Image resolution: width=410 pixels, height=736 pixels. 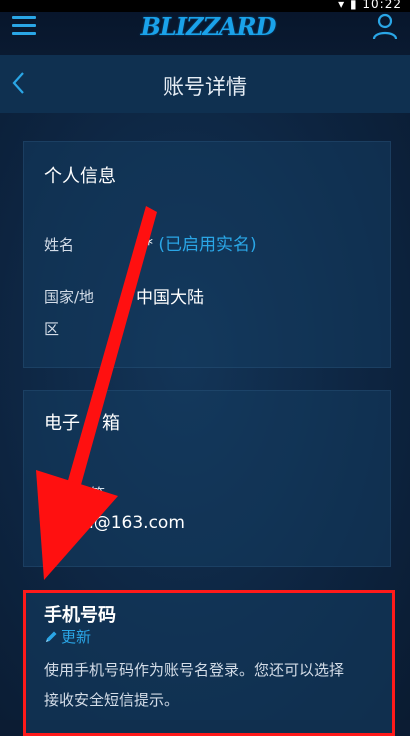 What do you see at coordinates (209, 685) in the screenshot?
I see `phone-description: 使用手机号码作为账号名登录。您还可以选择 接收安全短信提示。` at bounding box center [209, 685].